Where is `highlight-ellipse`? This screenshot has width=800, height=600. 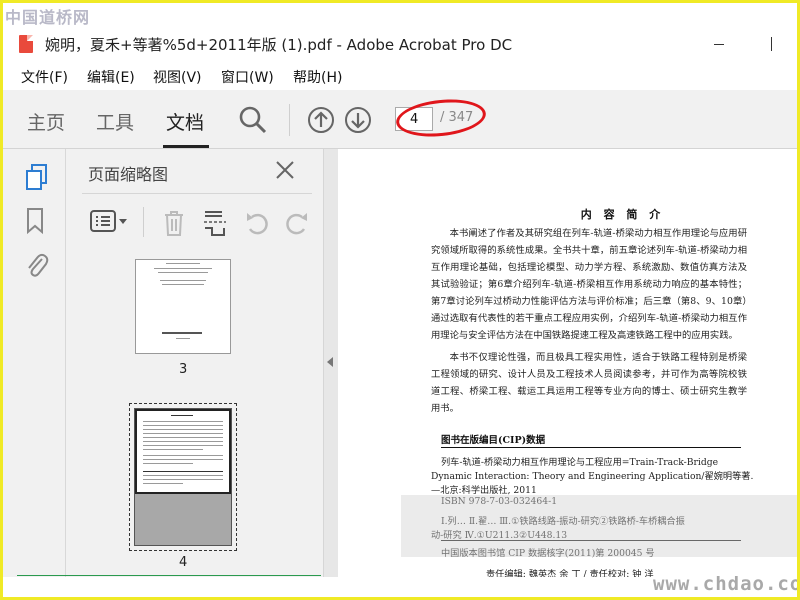 highlight-ellipse is located at coordinates (441, 118).